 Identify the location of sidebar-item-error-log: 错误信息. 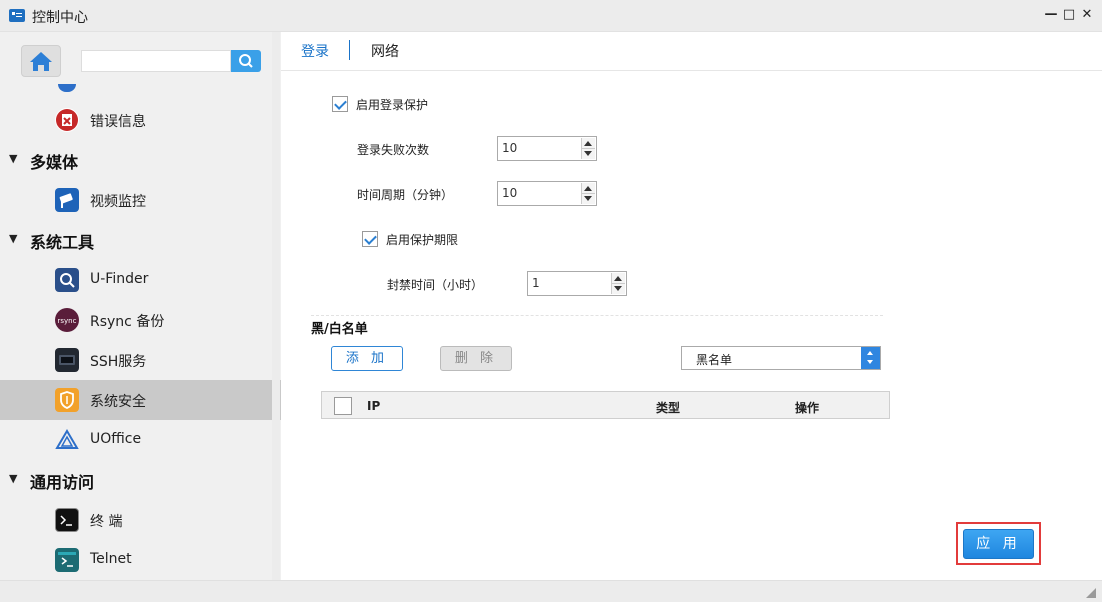
(140, 120).